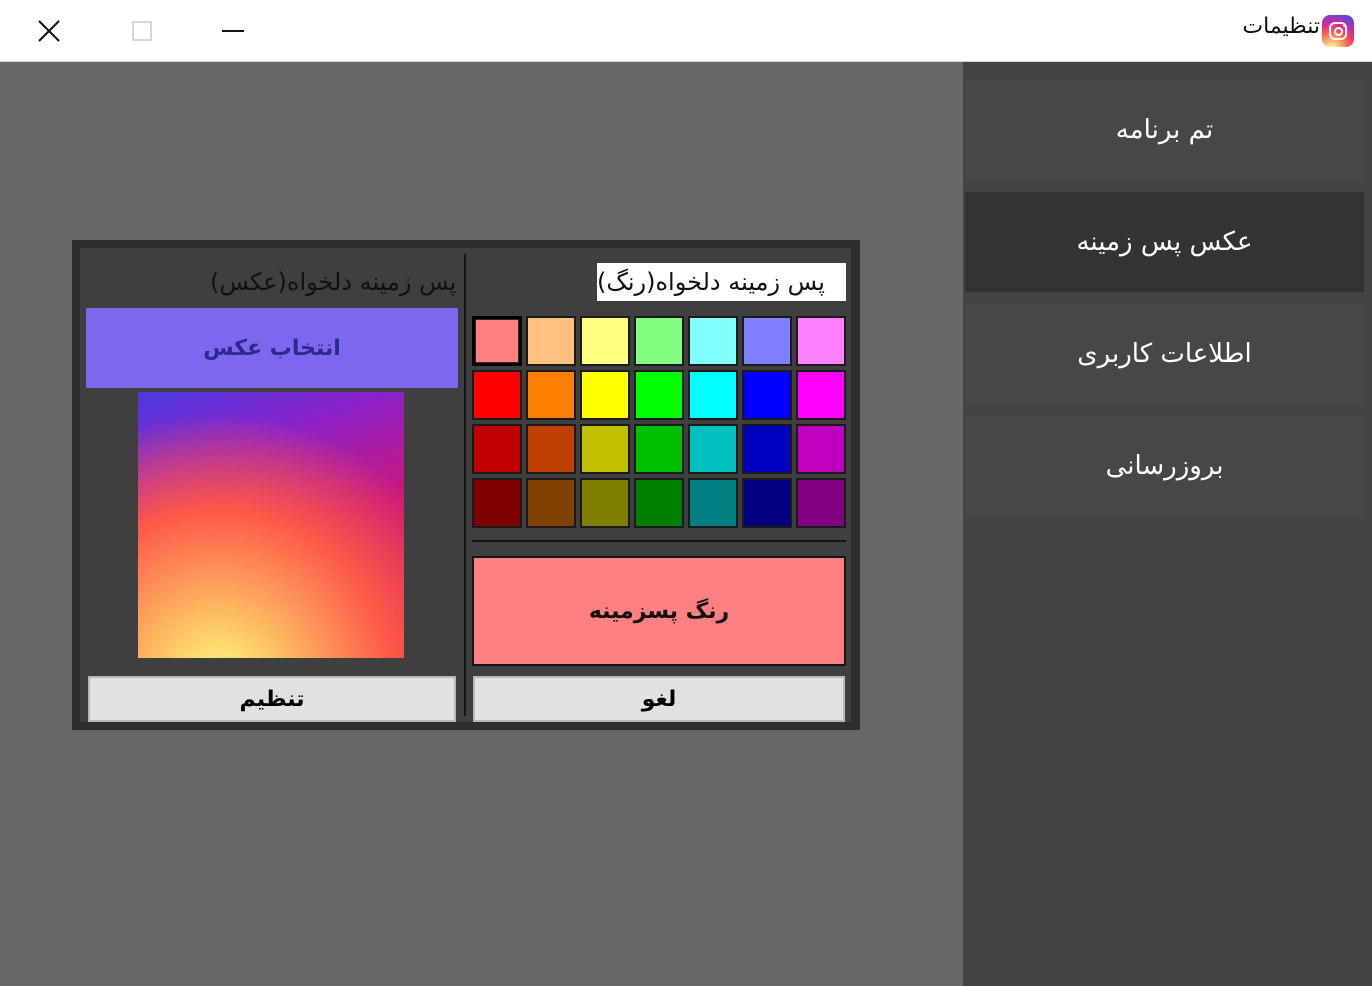  What do you see at coordinates (1338, 31) in the screenshot?
I see `instagram-icon` at bounding box center [1338, 31].